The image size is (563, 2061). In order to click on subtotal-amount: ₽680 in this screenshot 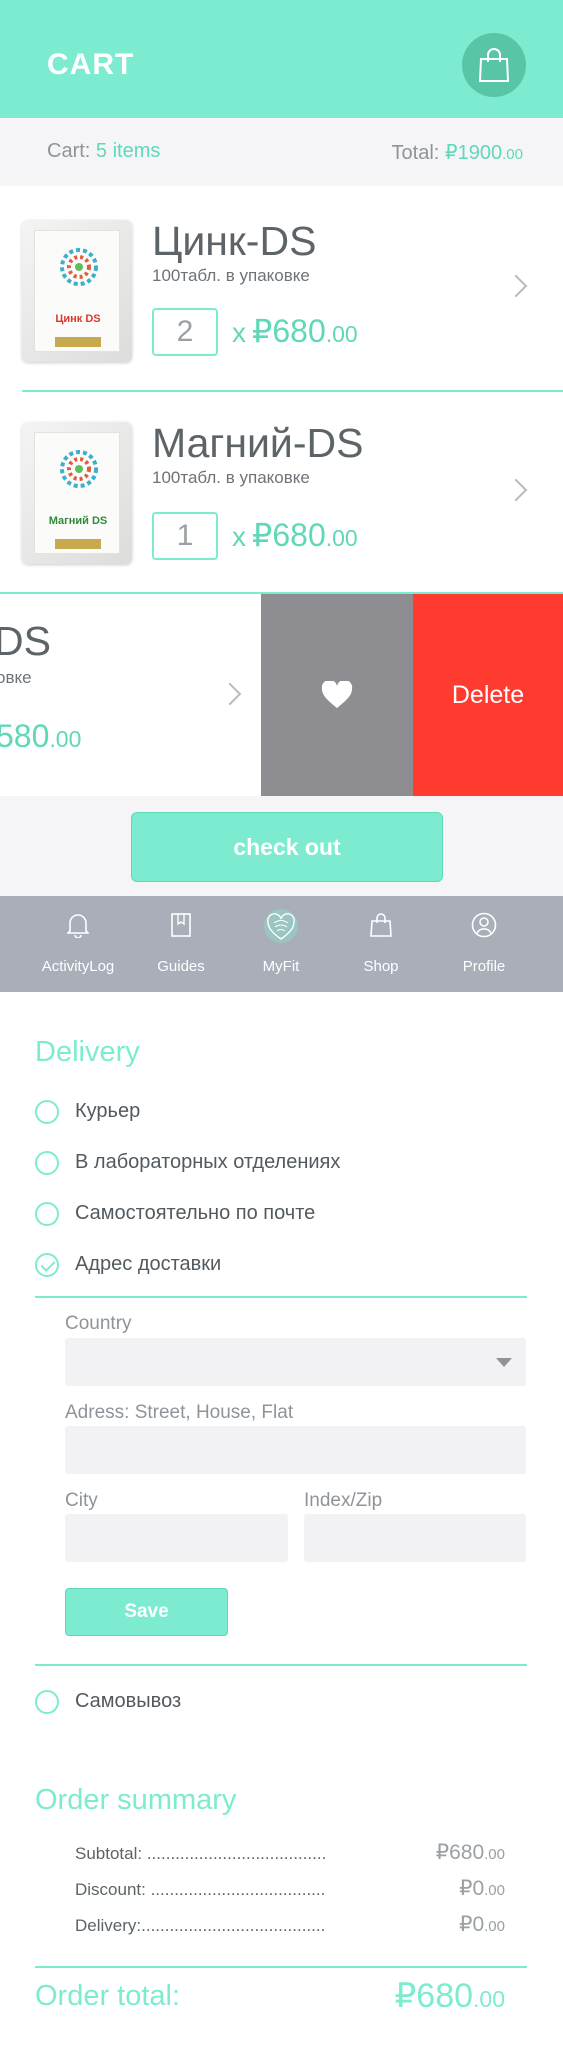, I will do `click(460, 1852)`.